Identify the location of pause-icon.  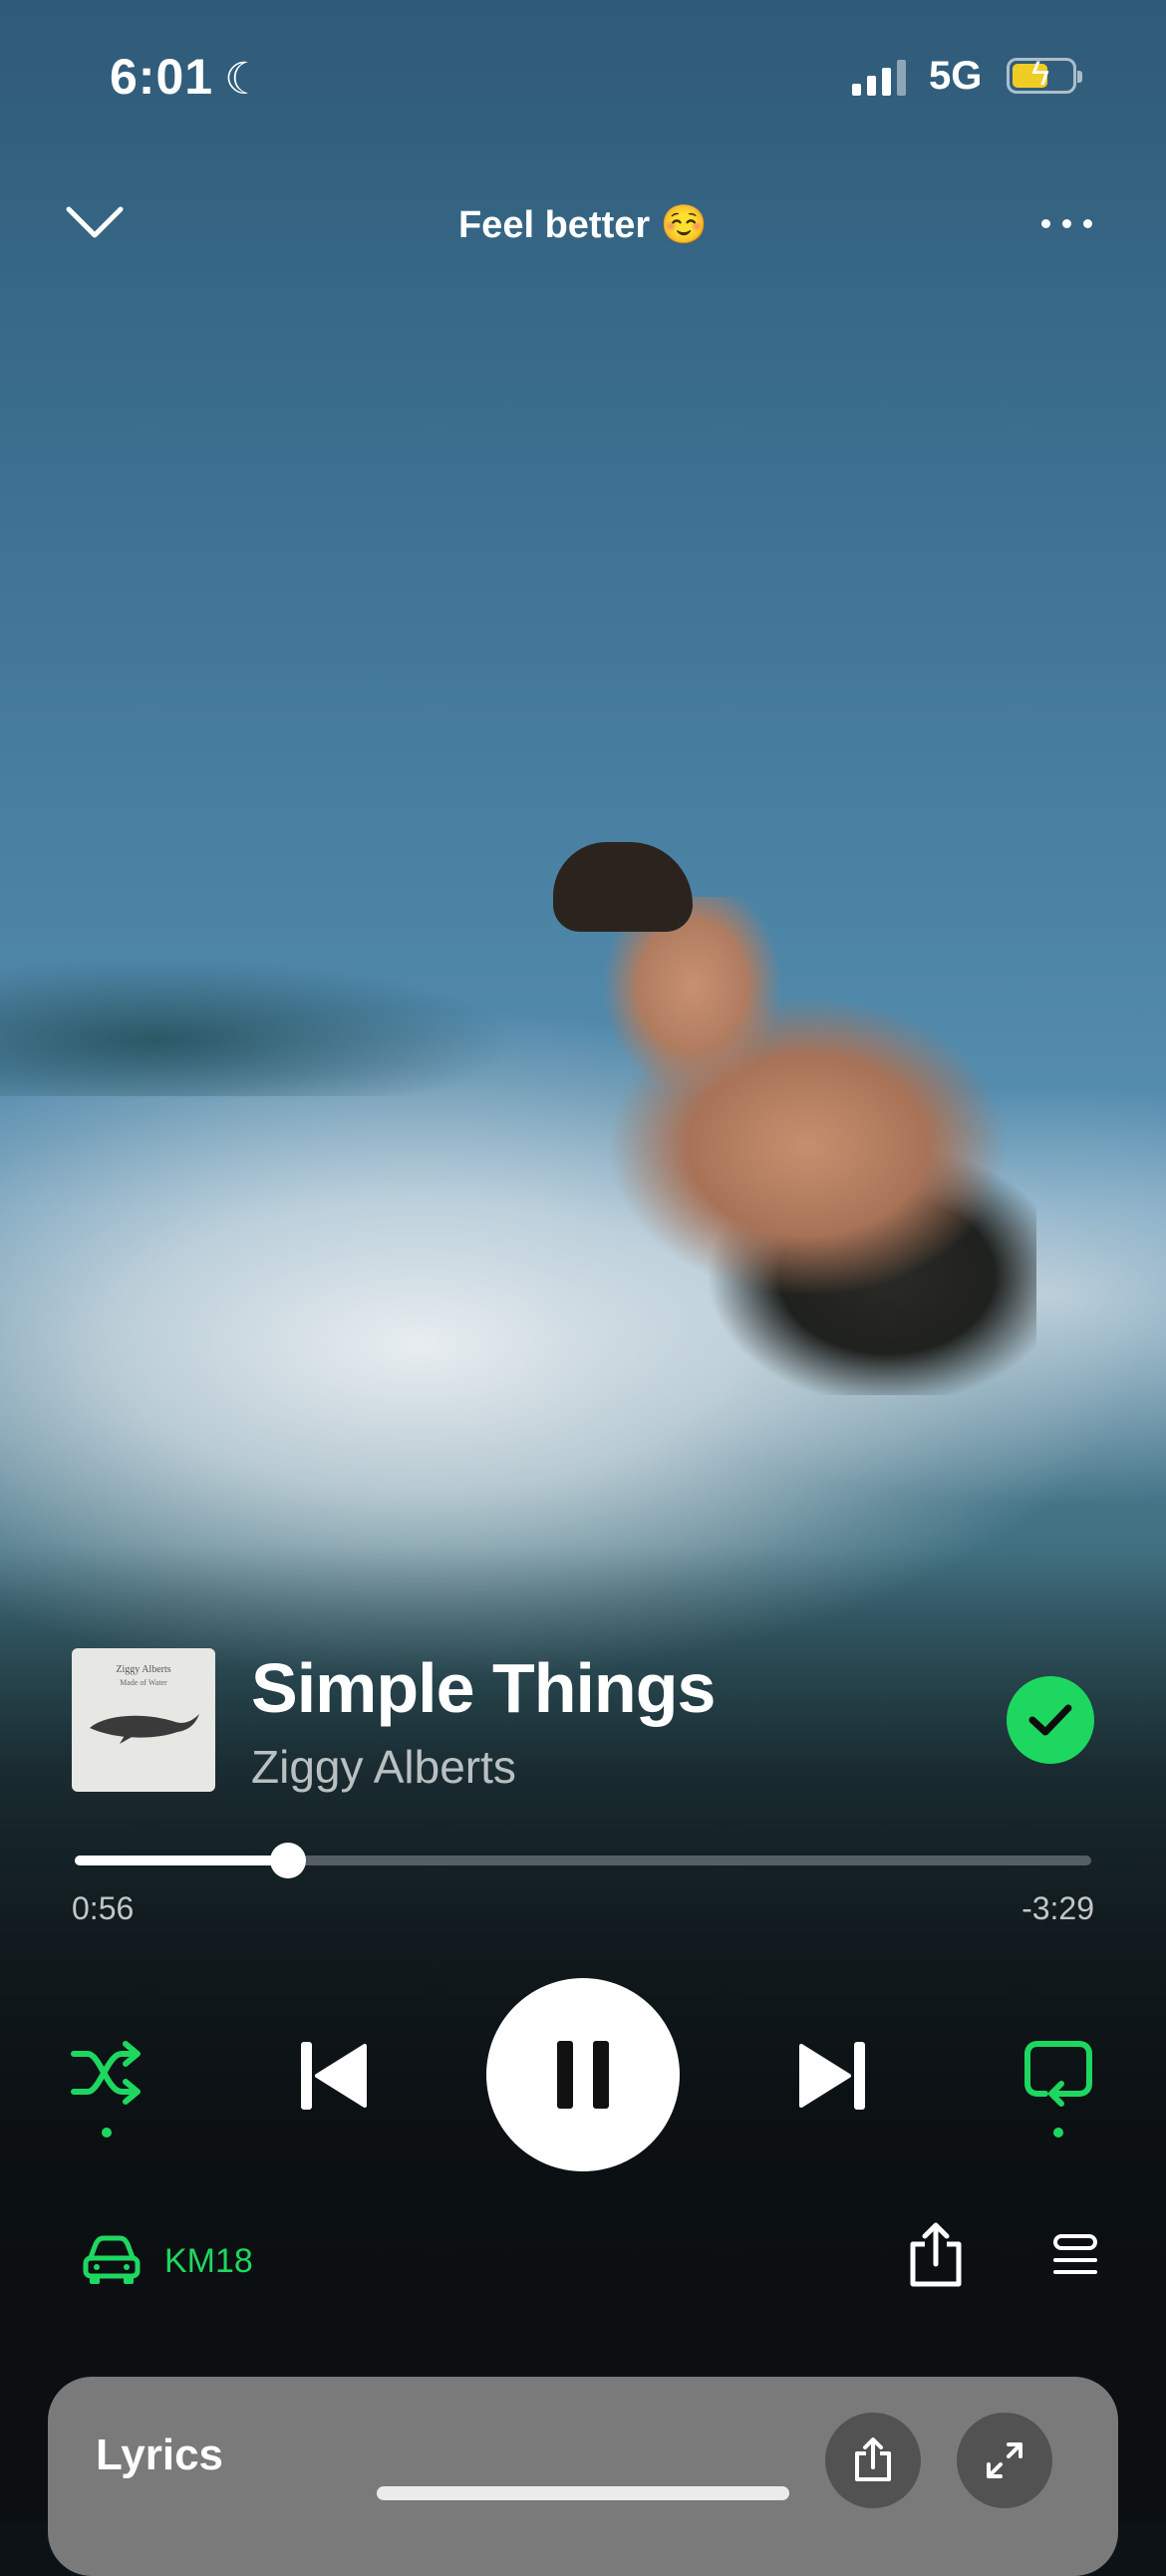
(583, 2075).